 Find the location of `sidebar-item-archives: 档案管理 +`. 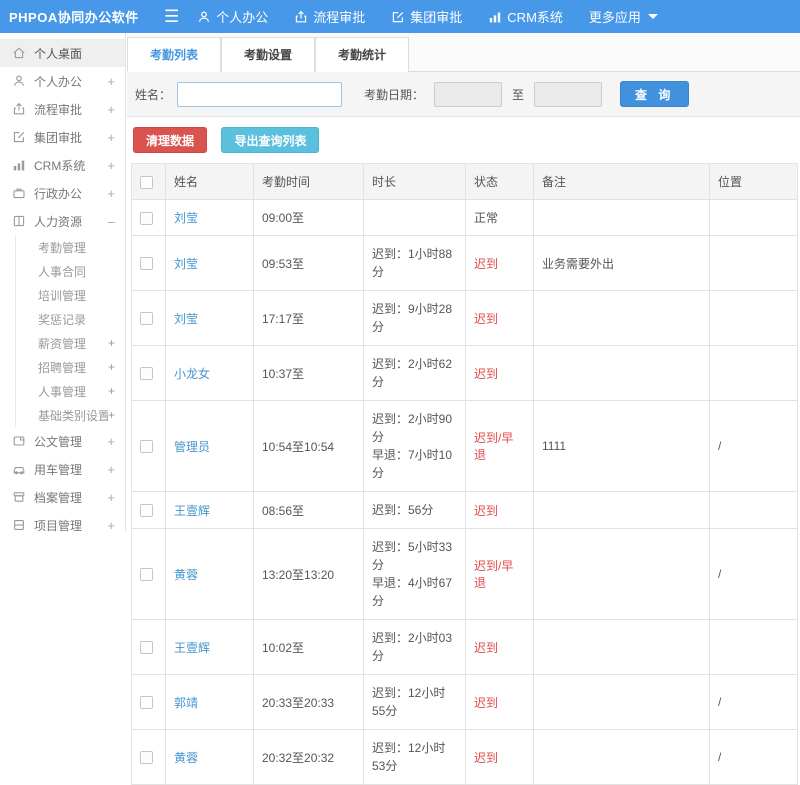

sidebar-item-archives: 档案管理 + is located at coordinates (62, 497).